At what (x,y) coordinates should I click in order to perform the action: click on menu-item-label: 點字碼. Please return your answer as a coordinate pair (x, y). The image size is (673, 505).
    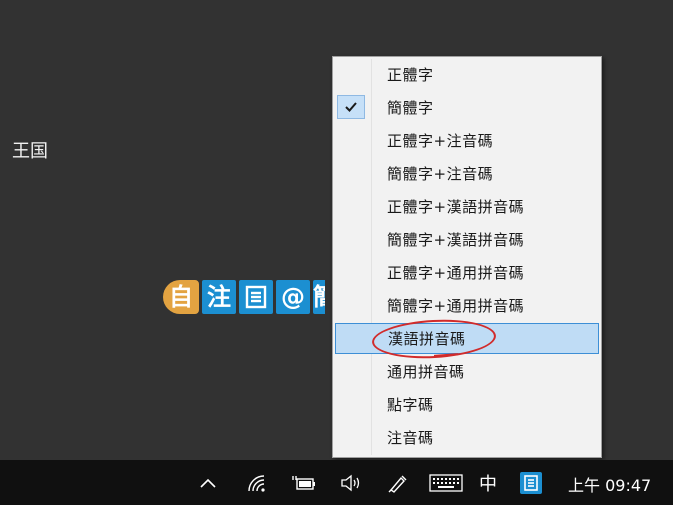
    Looking at the image, I should click on (410, 405).